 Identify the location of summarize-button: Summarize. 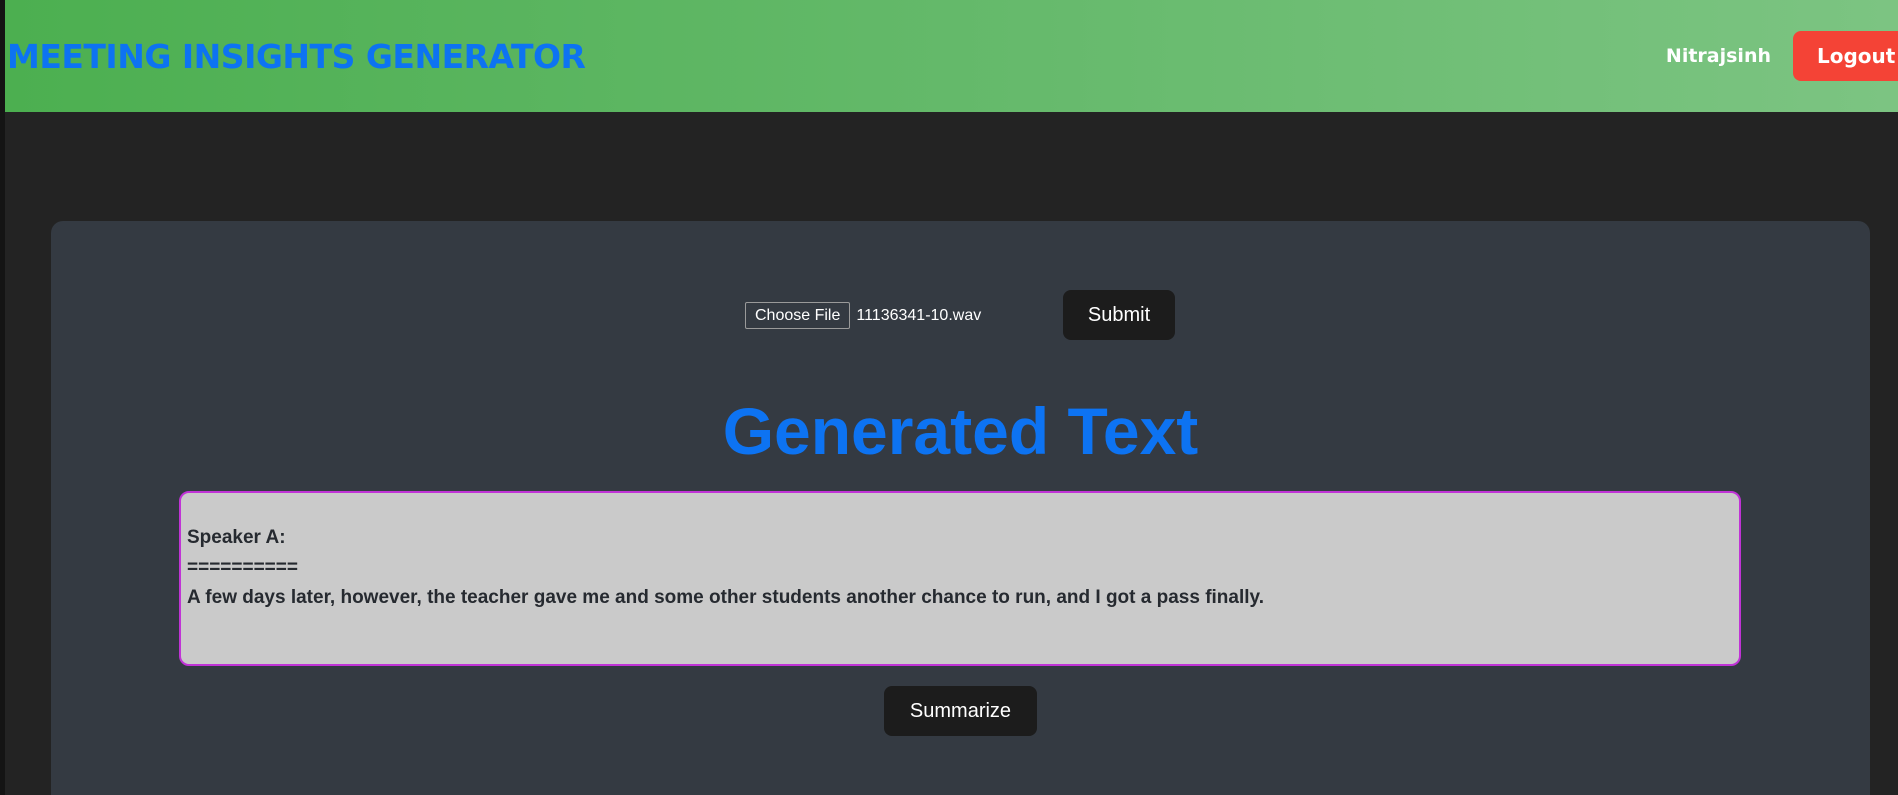
(960, 711).